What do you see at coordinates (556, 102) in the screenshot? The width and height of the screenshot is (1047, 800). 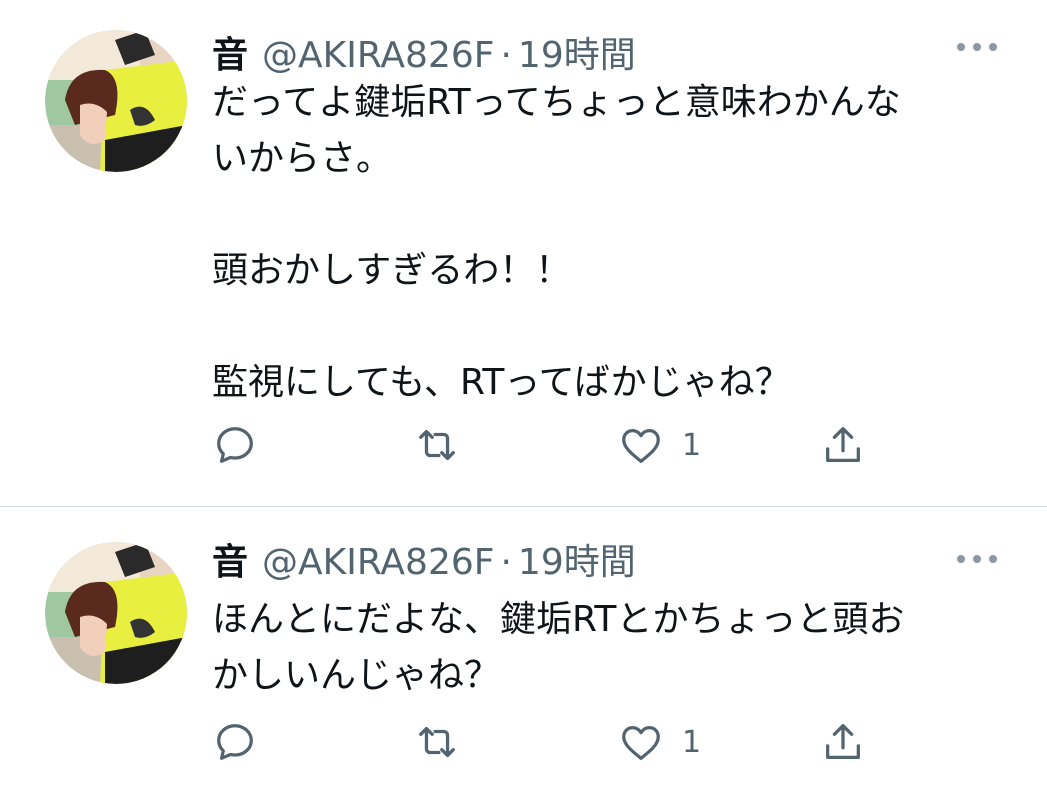 I see `text-line: だってよ鍵垢RTってちょっと意味わかんな` at bounding box center [556, 102].